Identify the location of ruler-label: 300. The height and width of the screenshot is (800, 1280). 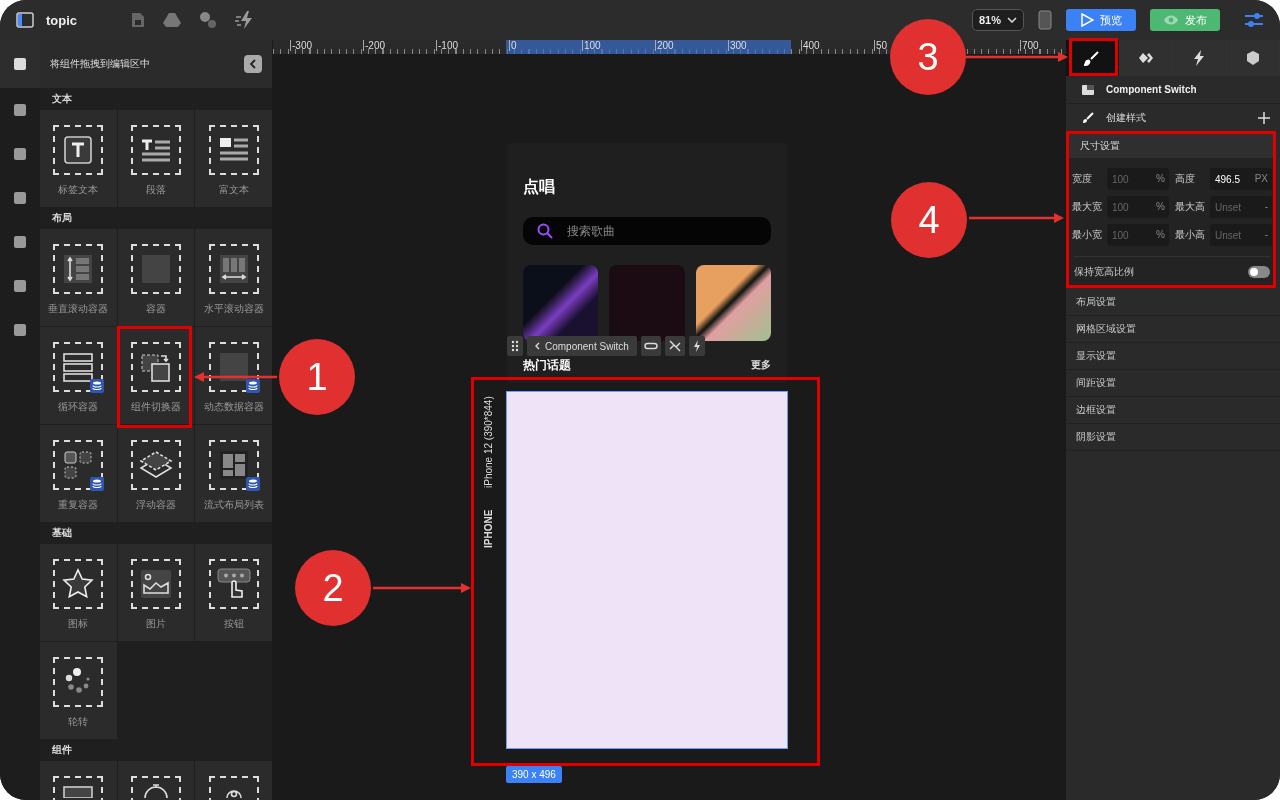
(737, 45).